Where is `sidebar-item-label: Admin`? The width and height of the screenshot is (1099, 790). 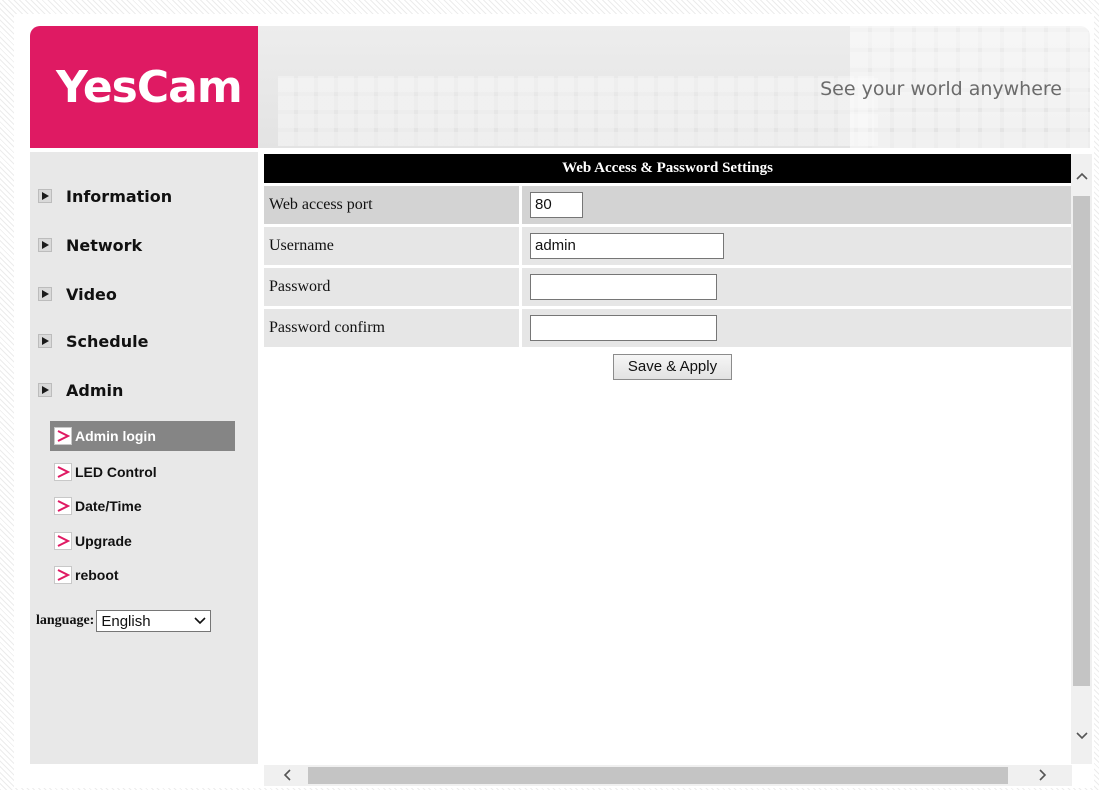 sidebar-item-label: Admin is located at coordinates (95, 390).